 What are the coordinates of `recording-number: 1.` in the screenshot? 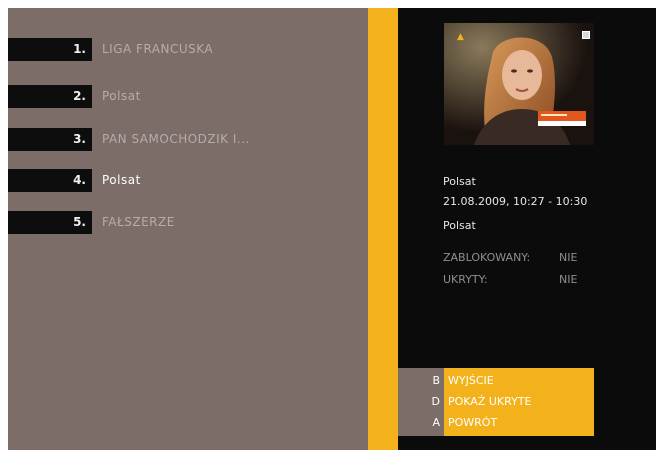 It's located at (50, 49).